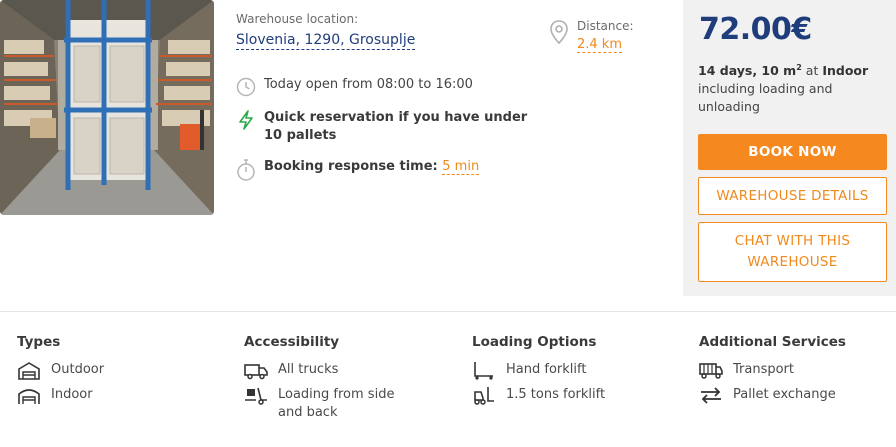  I want to click on list-item: Pallet exchange, so click(772, 395).